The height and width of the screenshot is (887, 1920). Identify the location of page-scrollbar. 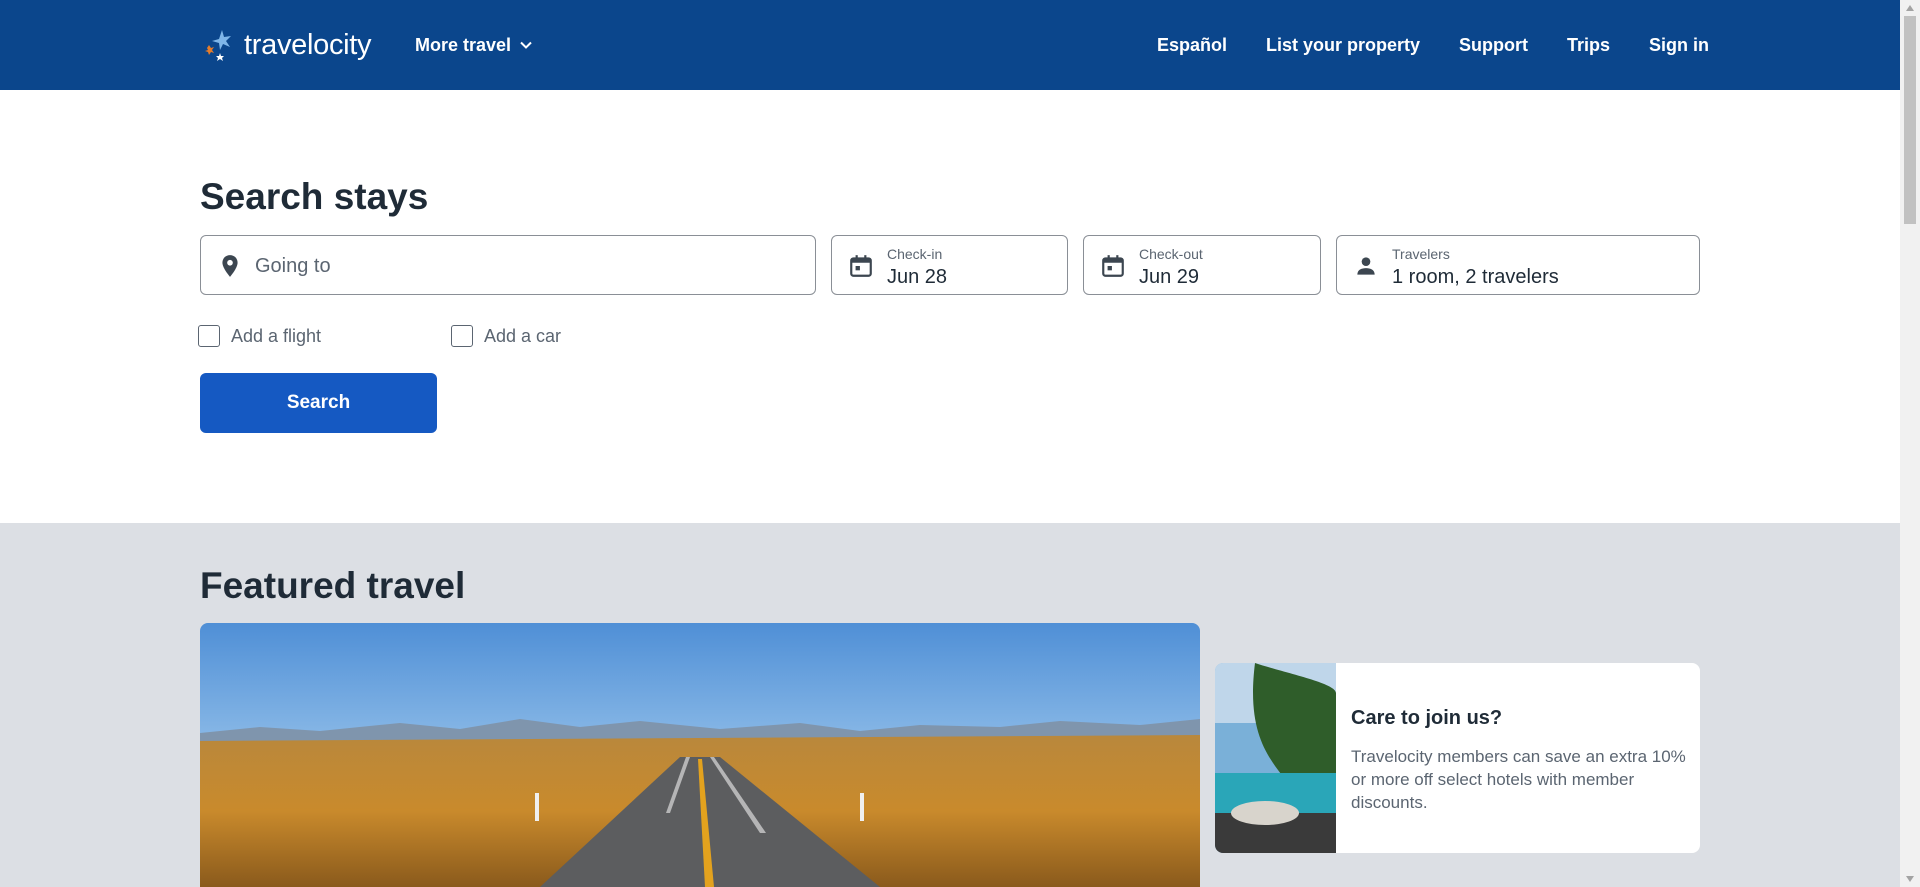
(1910, 443).